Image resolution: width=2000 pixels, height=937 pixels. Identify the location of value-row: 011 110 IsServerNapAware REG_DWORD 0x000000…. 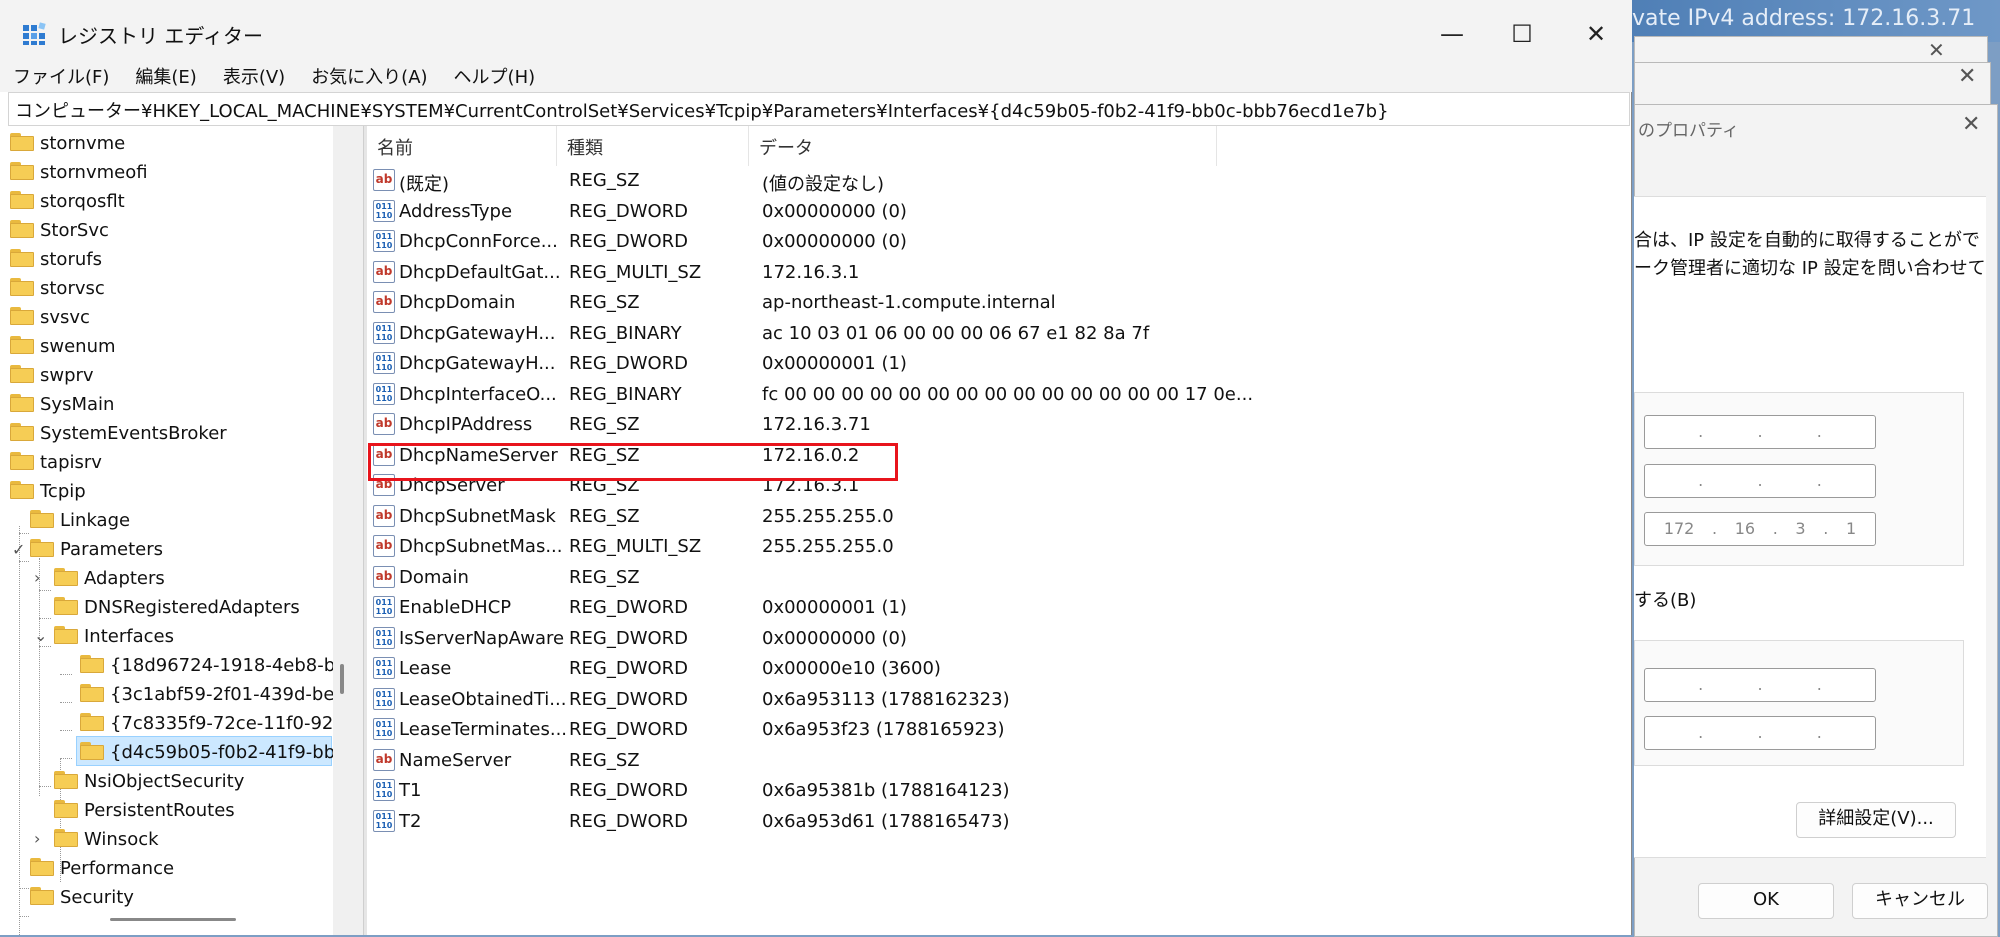
(999, 639).